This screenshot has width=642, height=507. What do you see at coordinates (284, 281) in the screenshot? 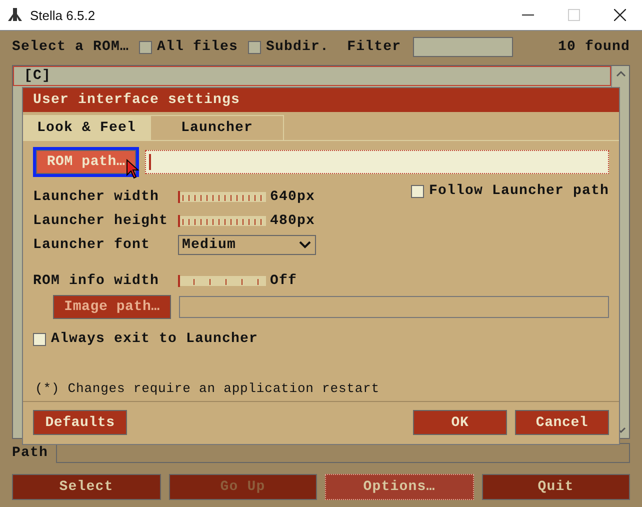
I see `slider-reading: Off` at bounding box center [284, 281].